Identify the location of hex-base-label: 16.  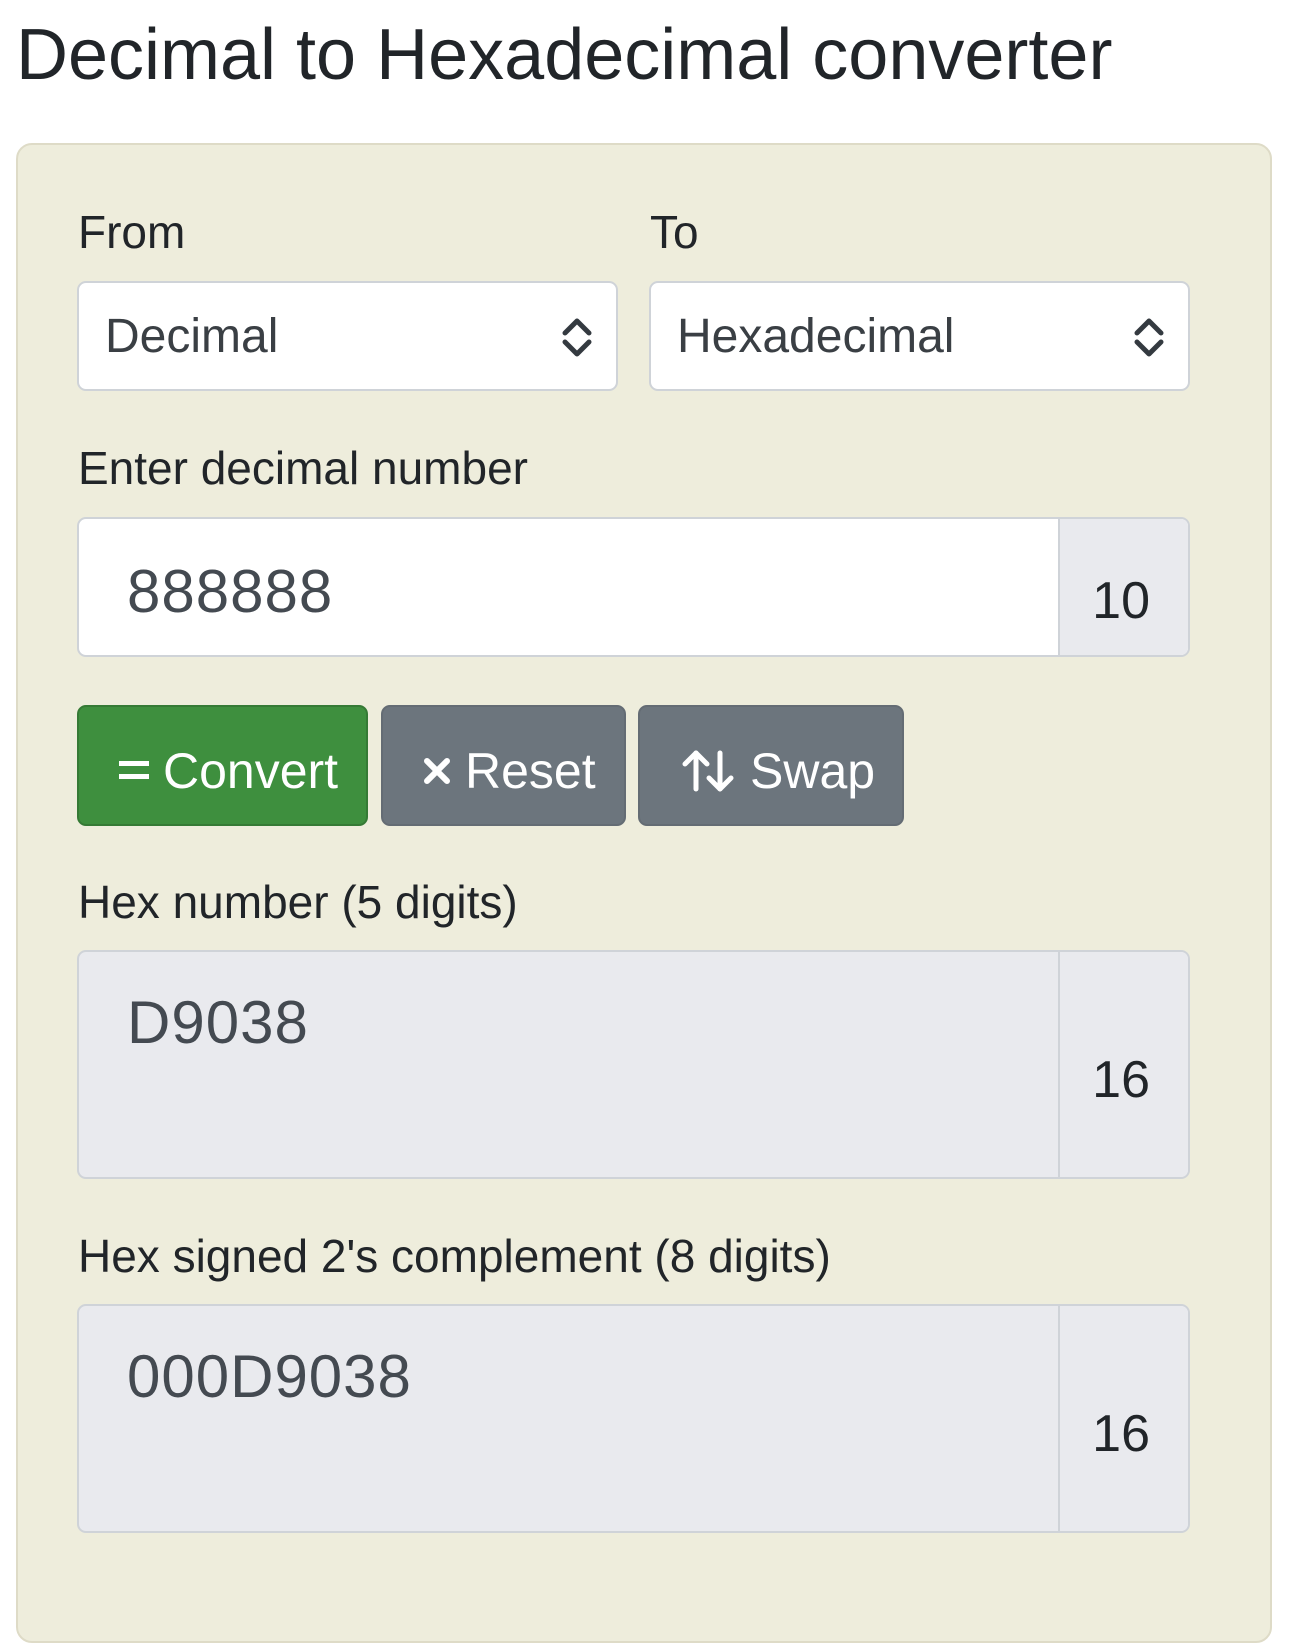
(1121, 1080).